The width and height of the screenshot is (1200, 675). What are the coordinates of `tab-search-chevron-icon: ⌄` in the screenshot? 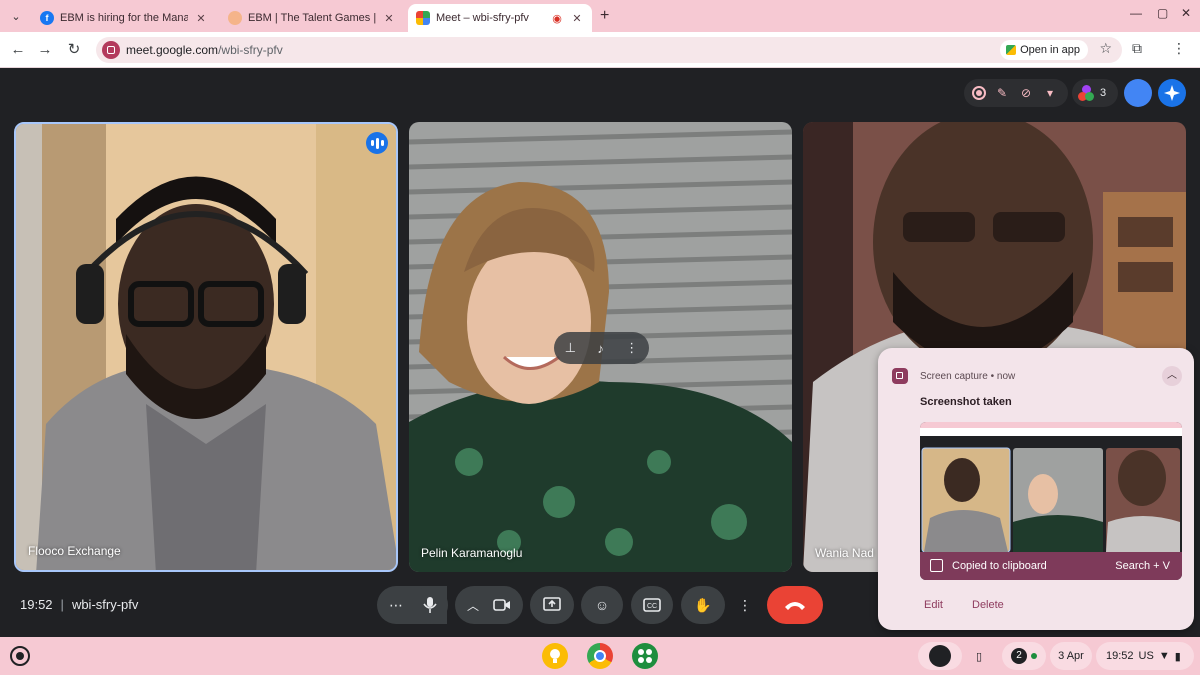 It's located at (16, 16).